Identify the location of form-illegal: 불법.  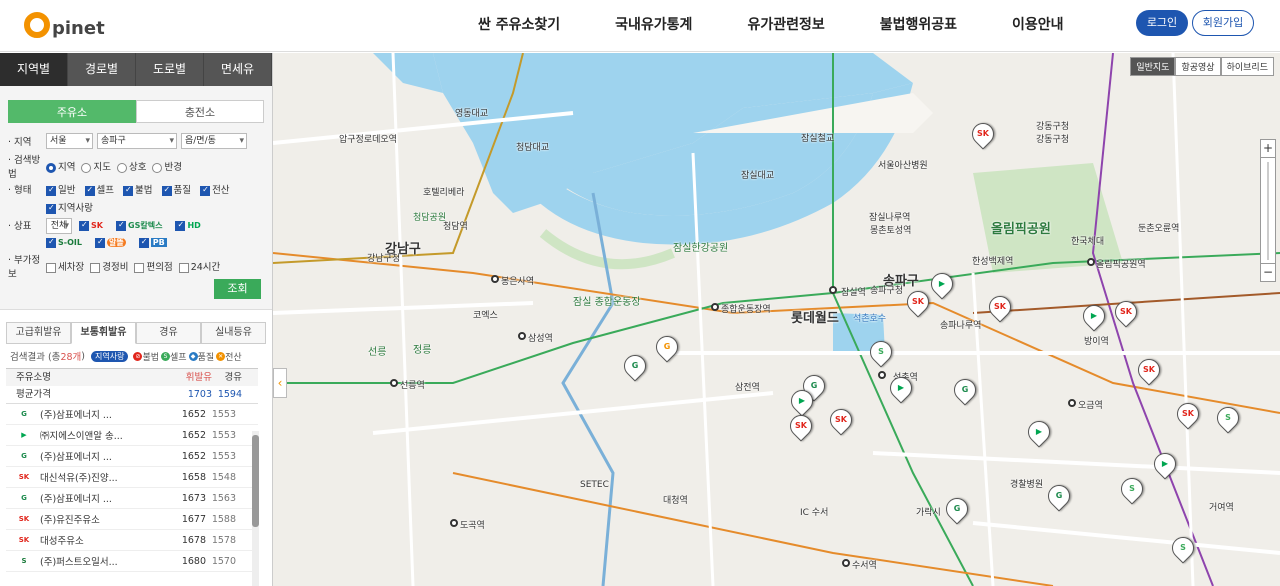
(138, 190).